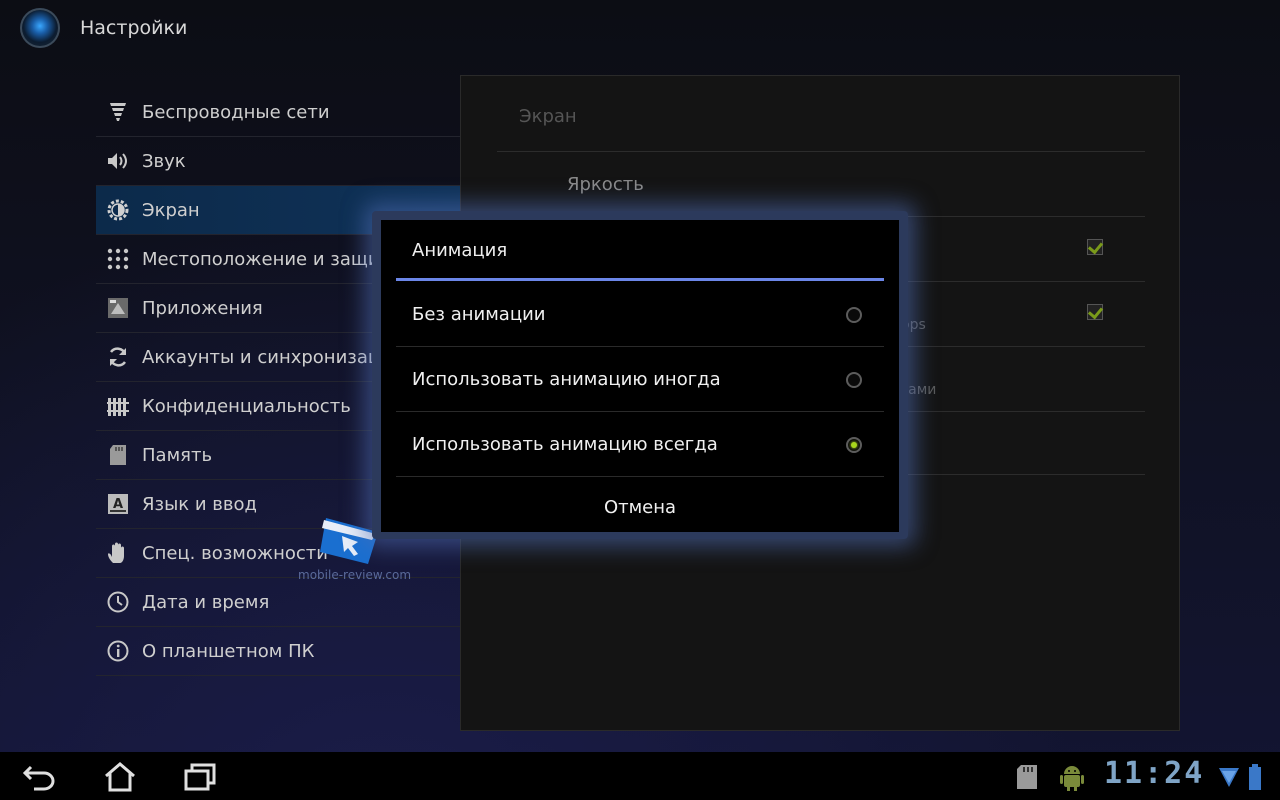 Image resolution: width=1280 pixels, height=800 pixels. I want to click on system-bar: 11:24, so click(640, 776).